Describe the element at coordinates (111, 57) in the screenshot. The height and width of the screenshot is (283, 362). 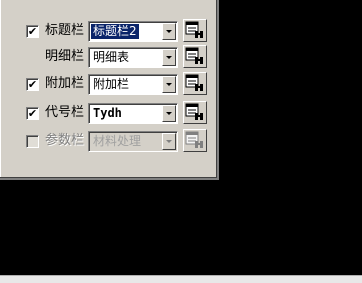
I see `detail-block-value: 明细表` at that location.